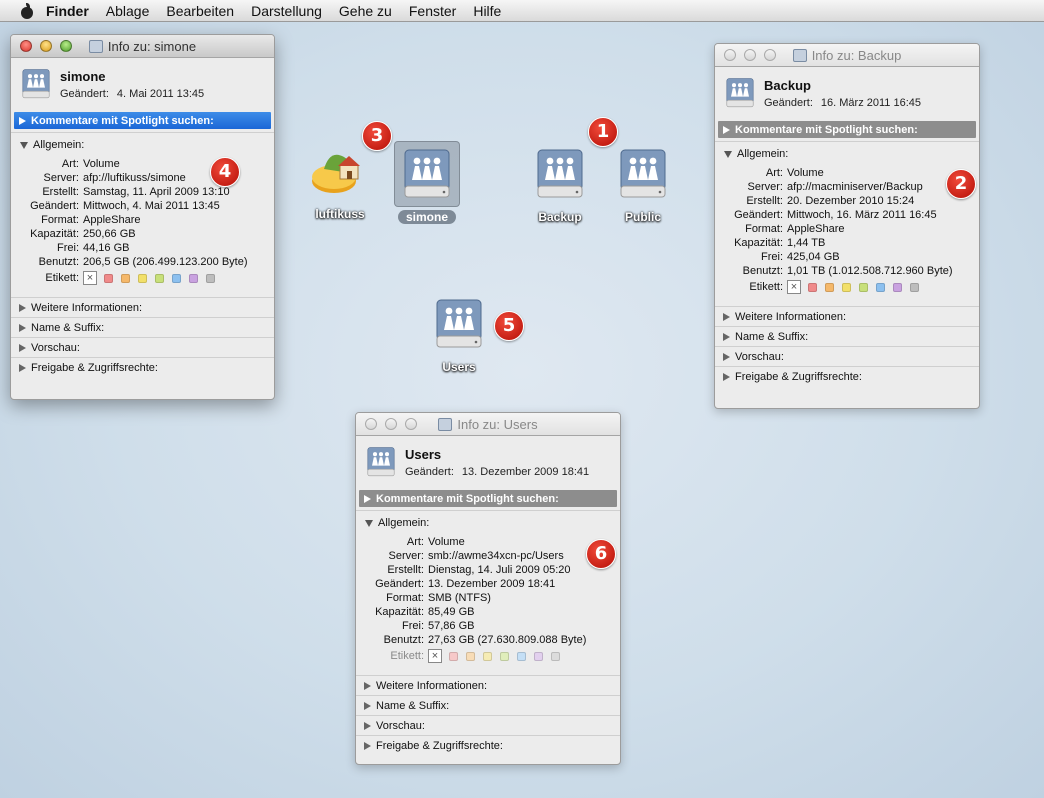 This screenshot has width=1044, height=798. Describe the element at coordinates (426, 217) in the screenshot. I see `desktop-icon-label: simone` at that location.